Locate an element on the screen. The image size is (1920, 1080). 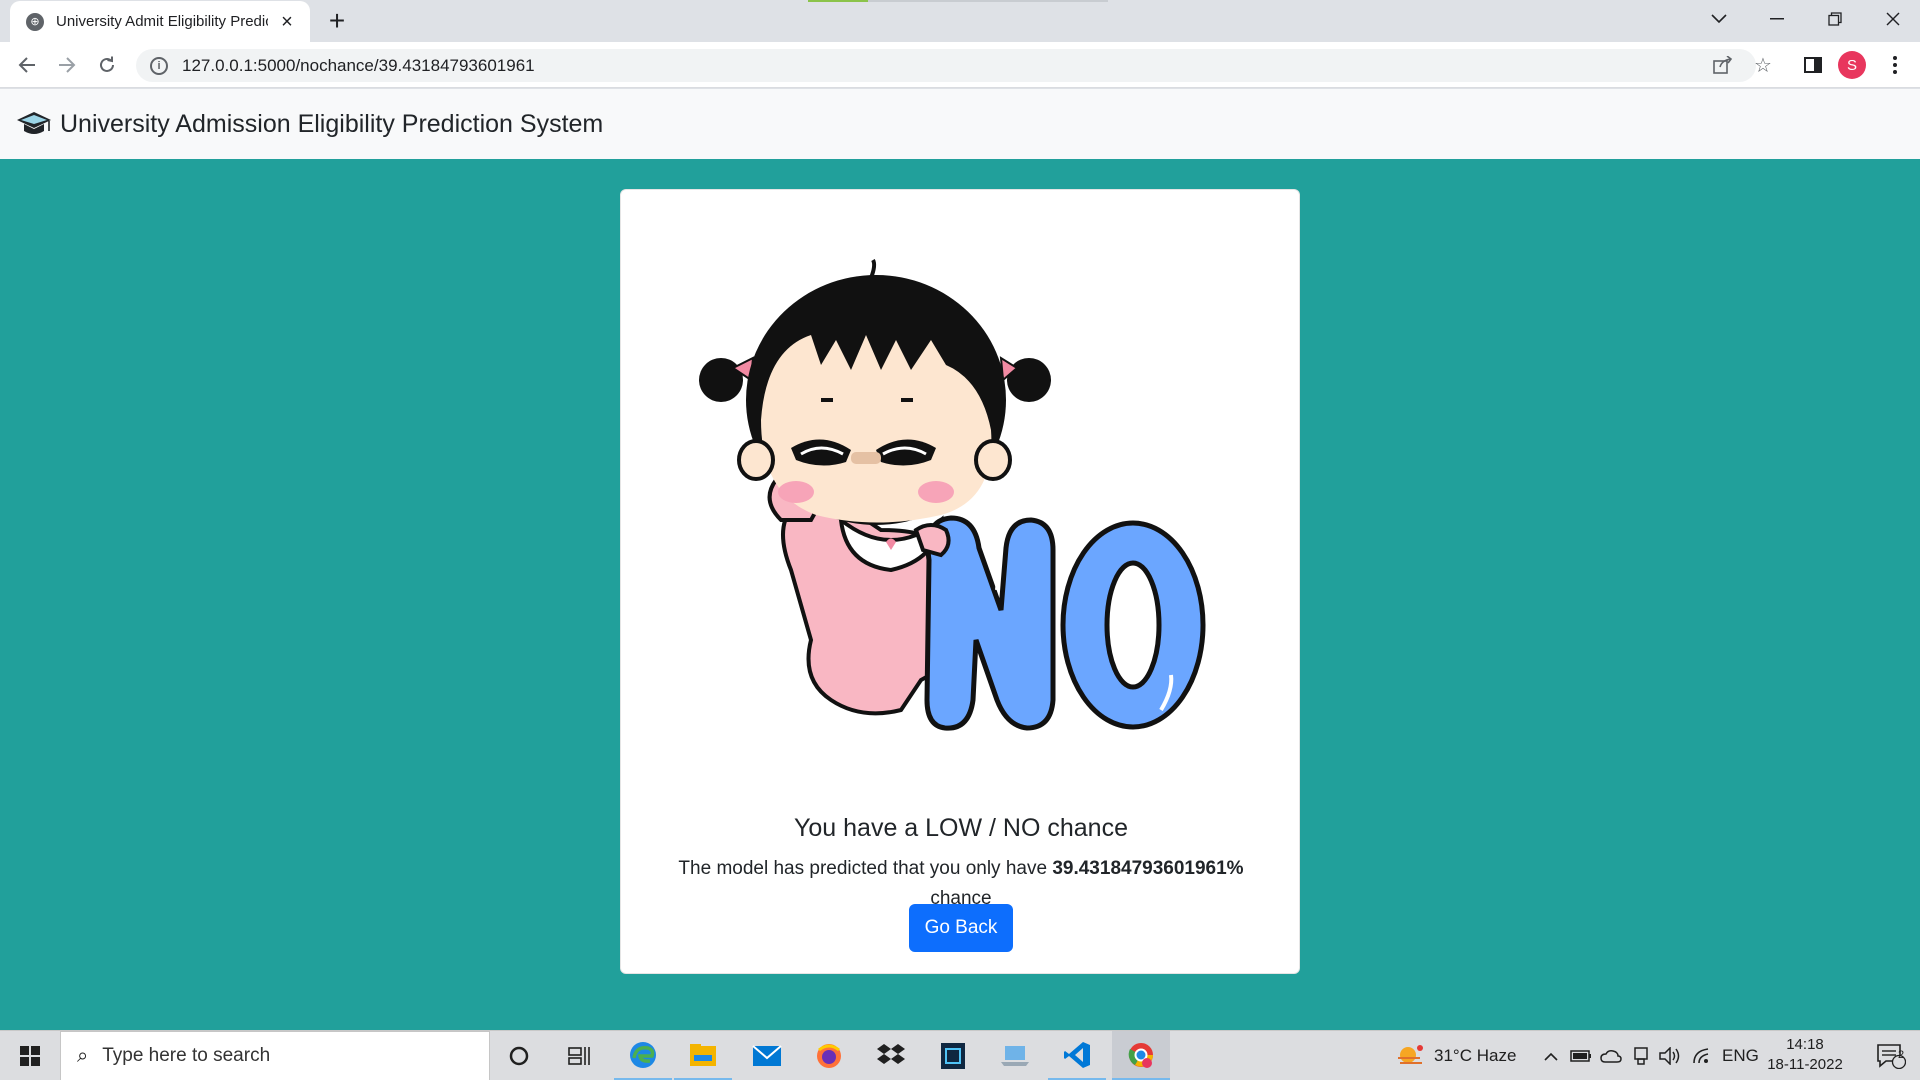
browser-tab-active: ⊕ University Admit Eligibility Predic × is located at coordinates (160, 21).